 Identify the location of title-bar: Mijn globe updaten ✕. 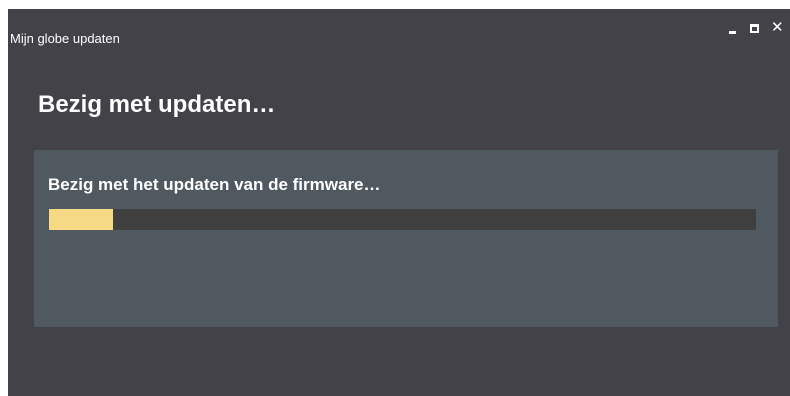
(399, 28).